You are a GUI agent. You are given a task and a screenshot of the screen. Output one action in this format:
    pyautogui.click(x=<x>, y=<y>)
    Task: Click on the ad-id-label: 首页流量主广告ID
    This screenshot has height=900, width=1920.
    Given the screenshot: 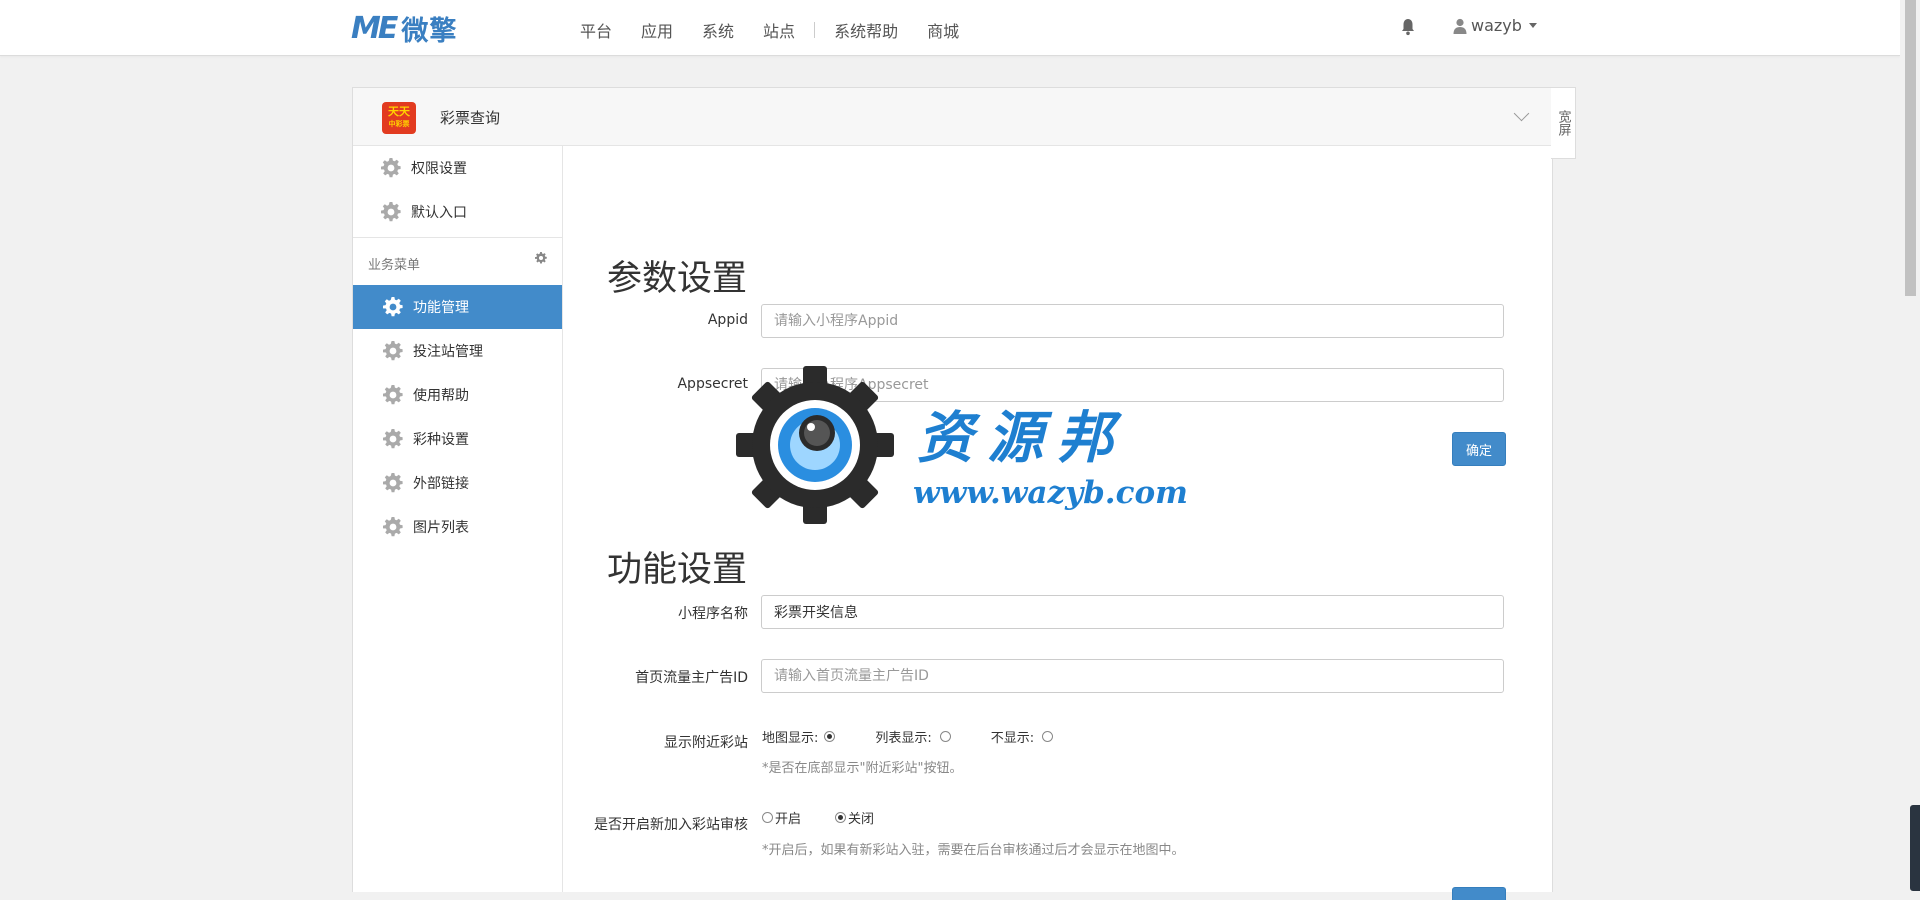 What is the action you would take?
    pyautogui.click(x=691, y=678)
    